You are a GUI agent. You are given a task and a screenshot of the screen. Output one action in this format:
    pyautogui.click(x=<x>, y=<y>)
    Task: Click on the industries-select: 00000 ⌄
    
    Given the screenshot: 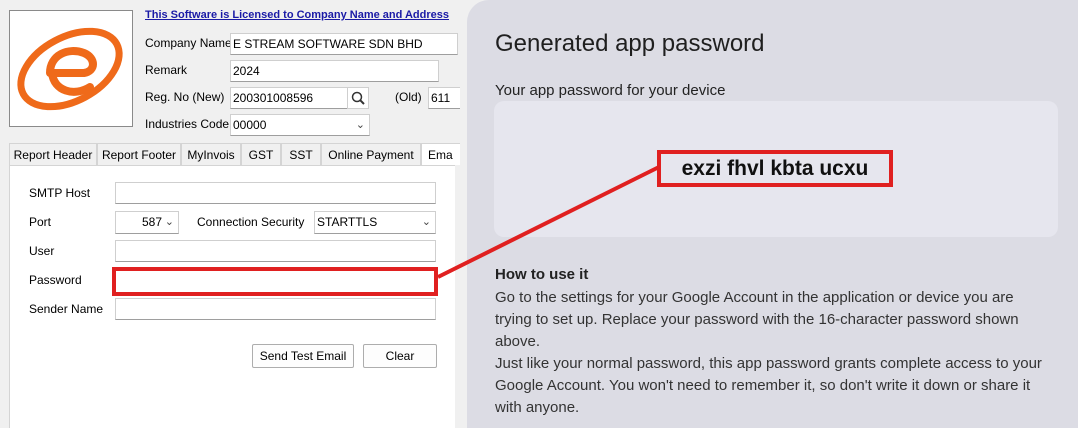 What is the action you would take?
    pyautogui.click(x=300, y=125)
    